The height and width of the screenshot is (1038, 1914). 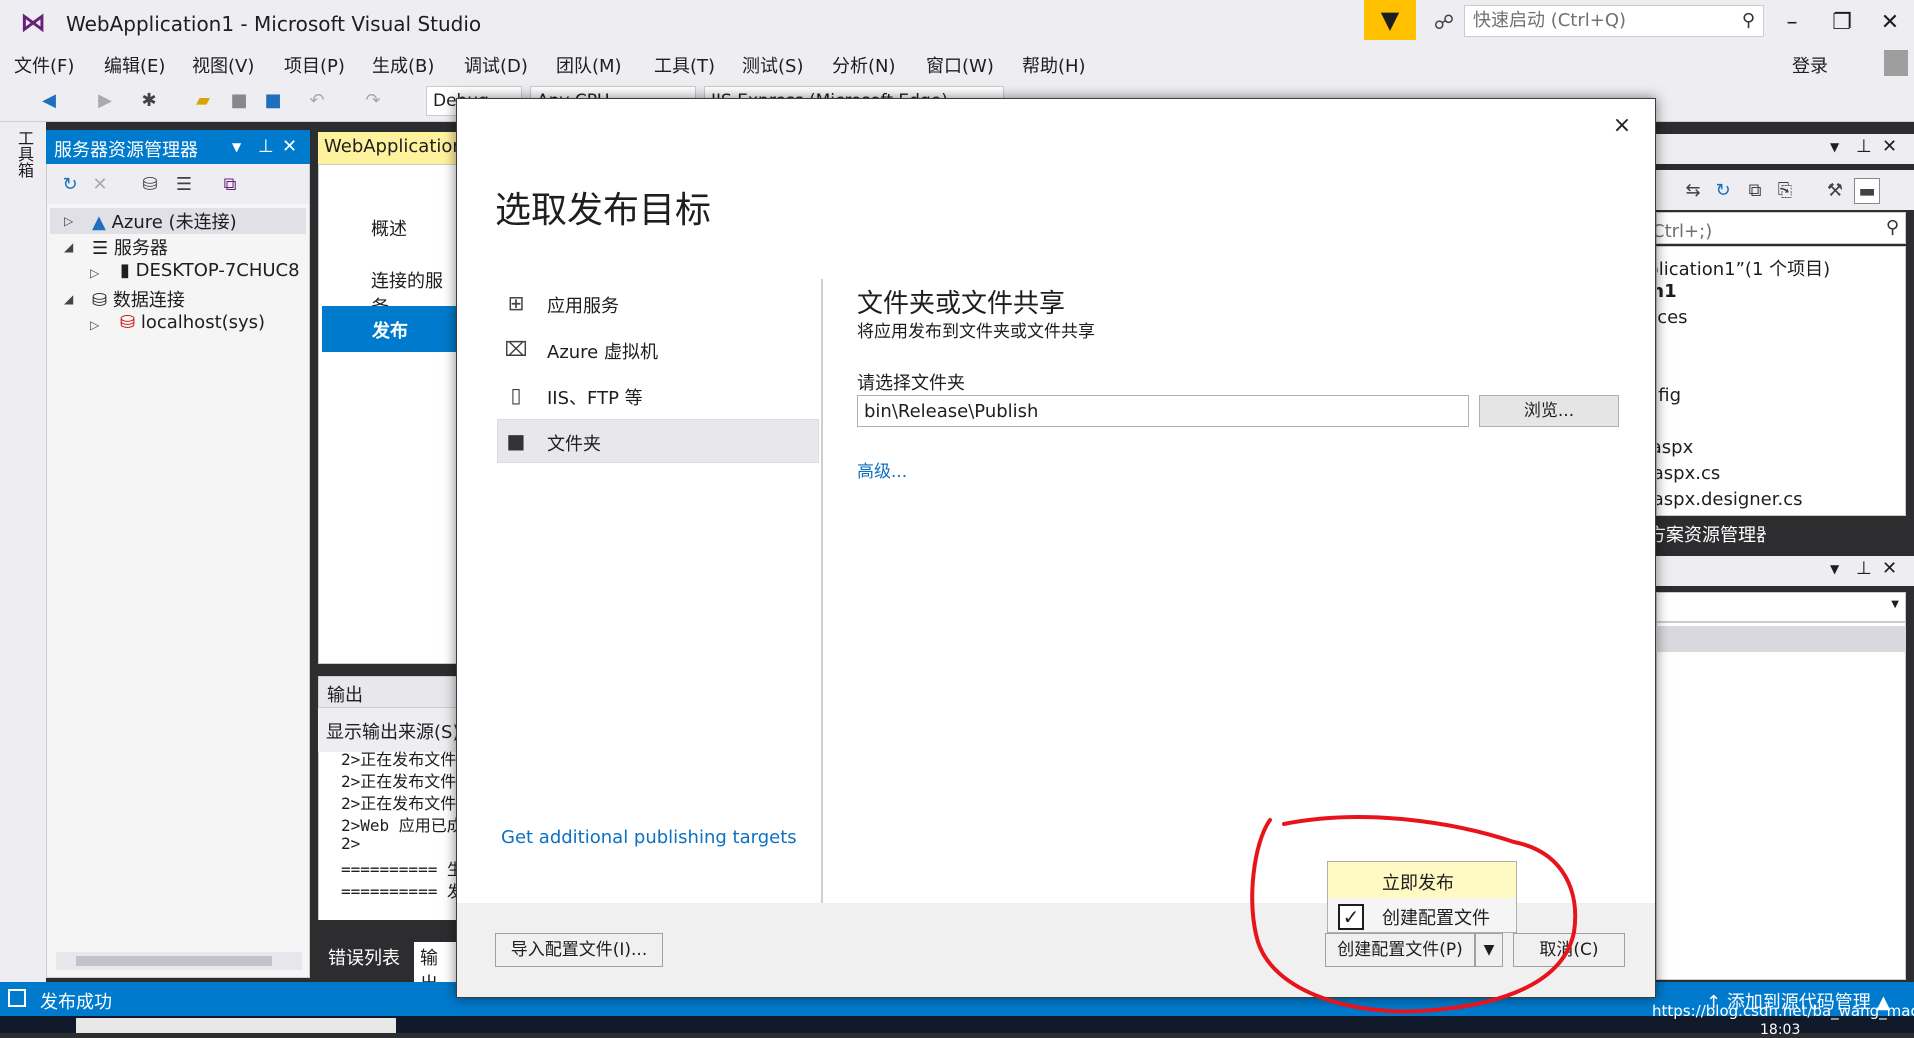 I want to click on preview-icon: ▬, so click(x=1867, y=191).